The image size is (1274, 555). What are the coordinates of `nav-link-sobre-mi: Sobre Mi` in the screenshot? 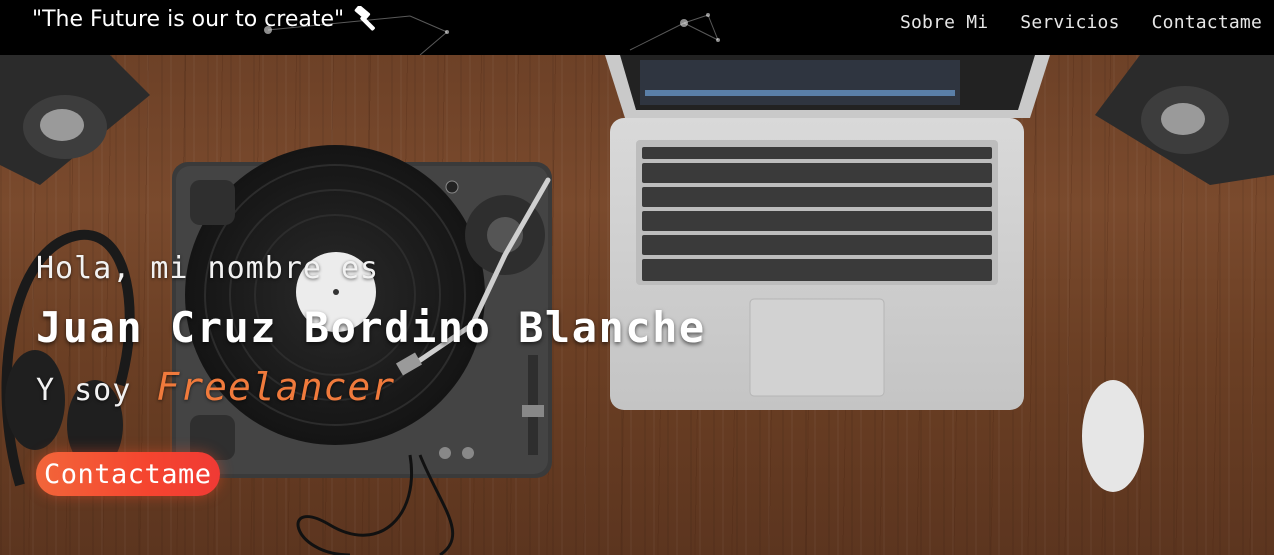 It's located at (944, 22).